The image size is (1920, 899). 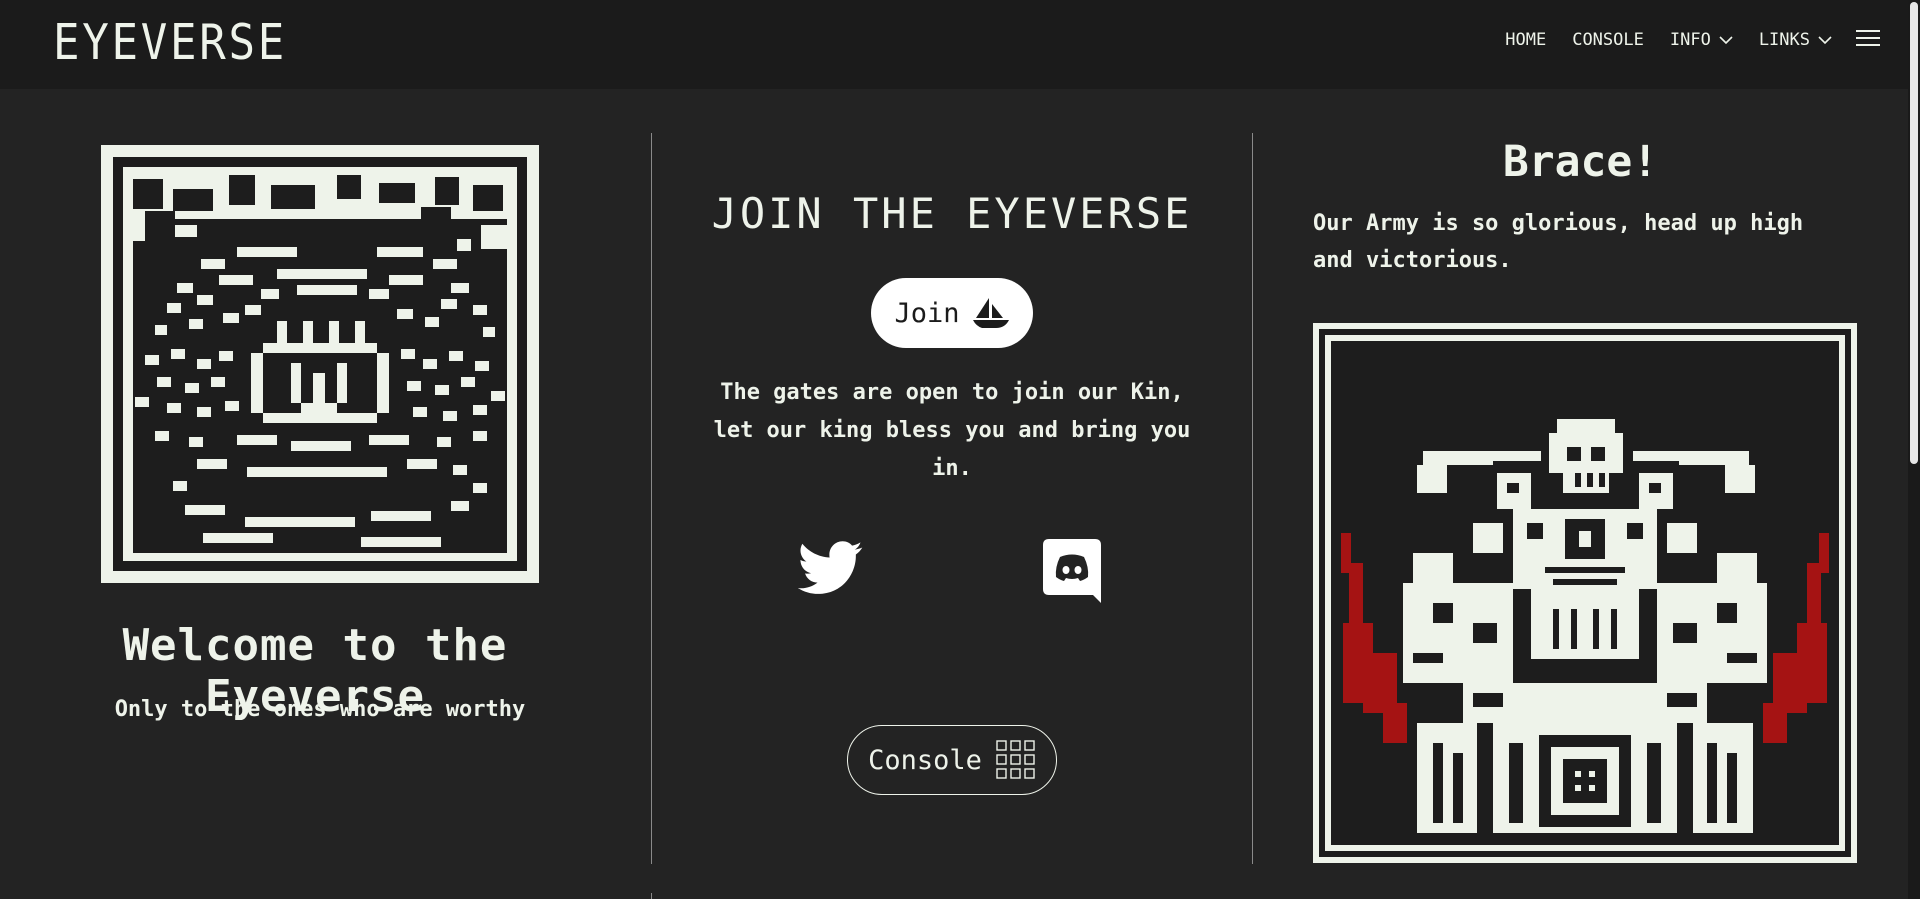 I want to click on brand-logo: EYEVERSE, so click(x=170, y=42).